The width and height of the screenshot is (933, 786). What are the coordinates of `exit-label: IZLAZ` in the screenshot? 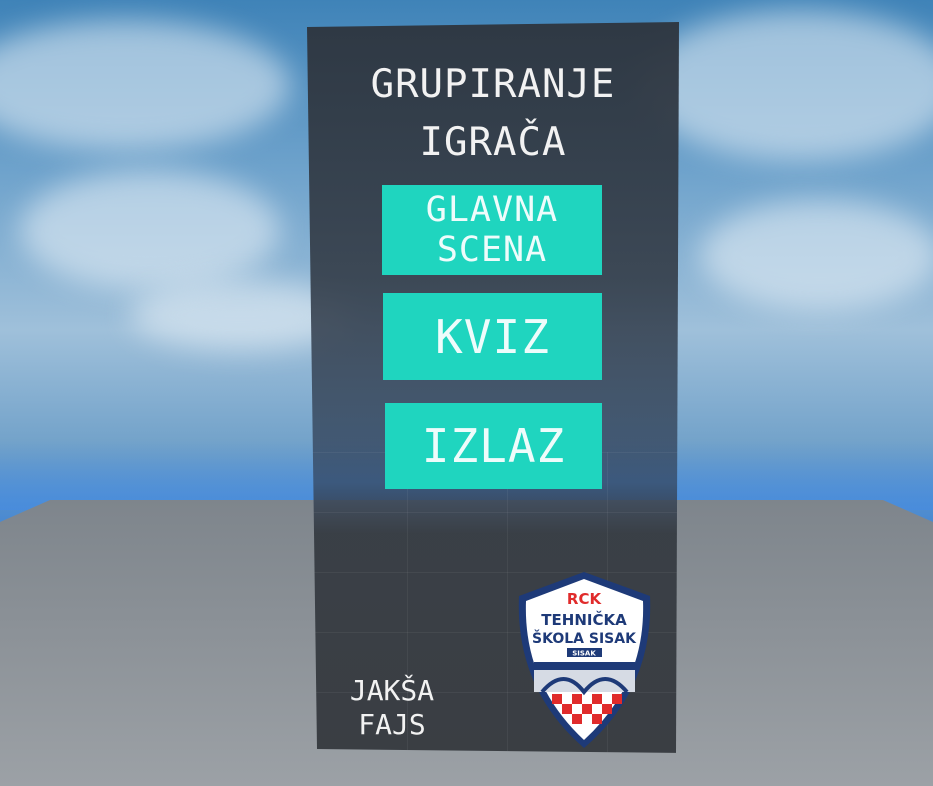 It's located at (493, 446).